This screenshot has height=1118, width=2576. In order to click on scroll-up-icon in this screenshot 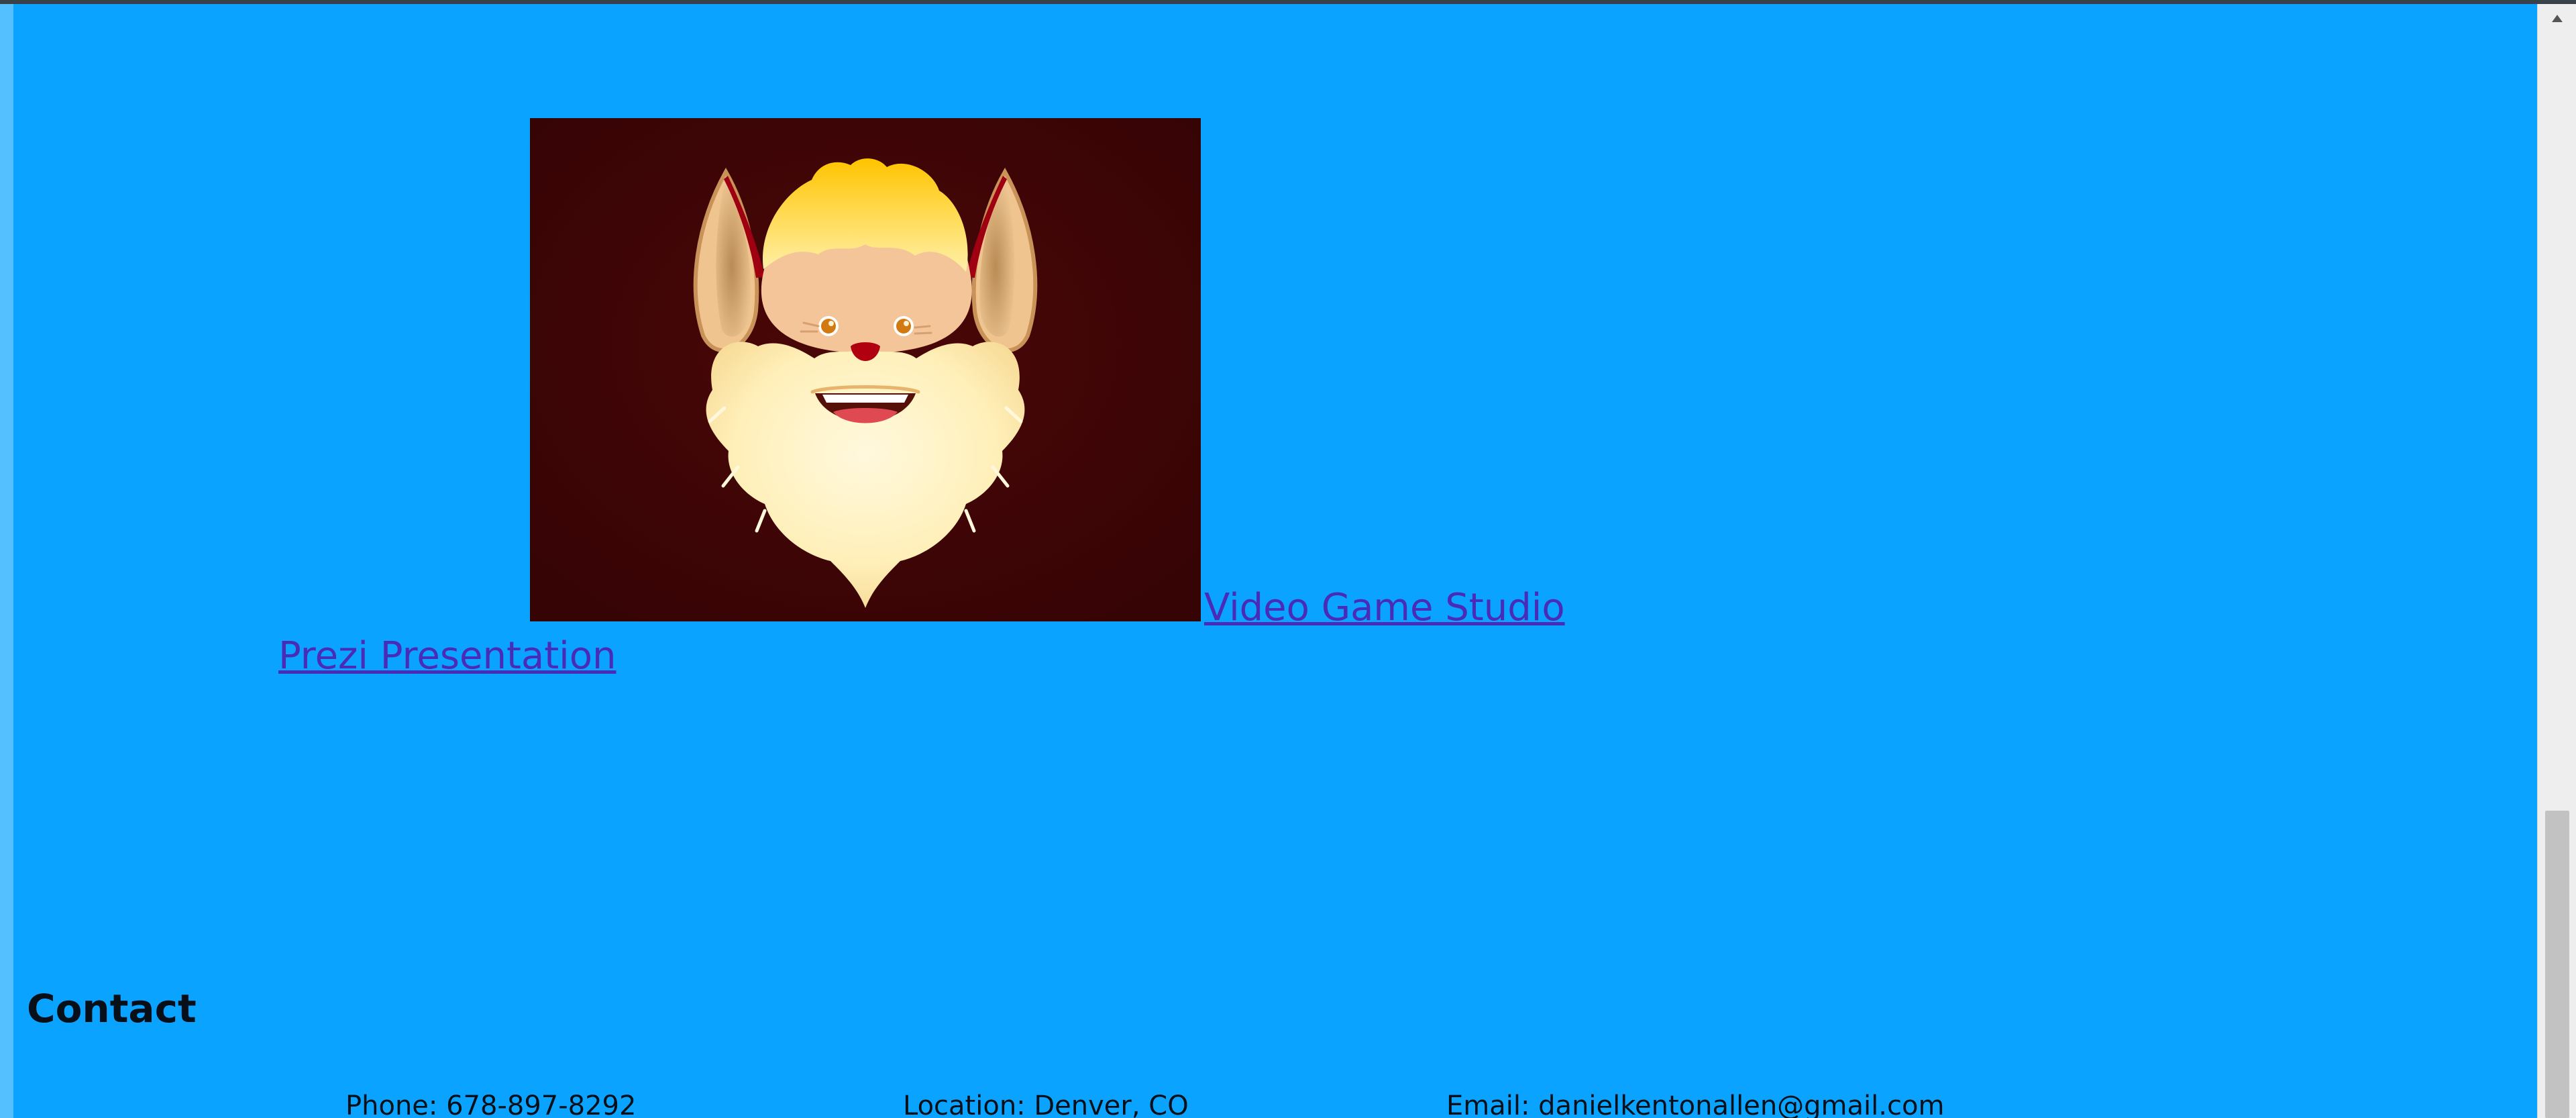, I will do `click(2557, 20)`.